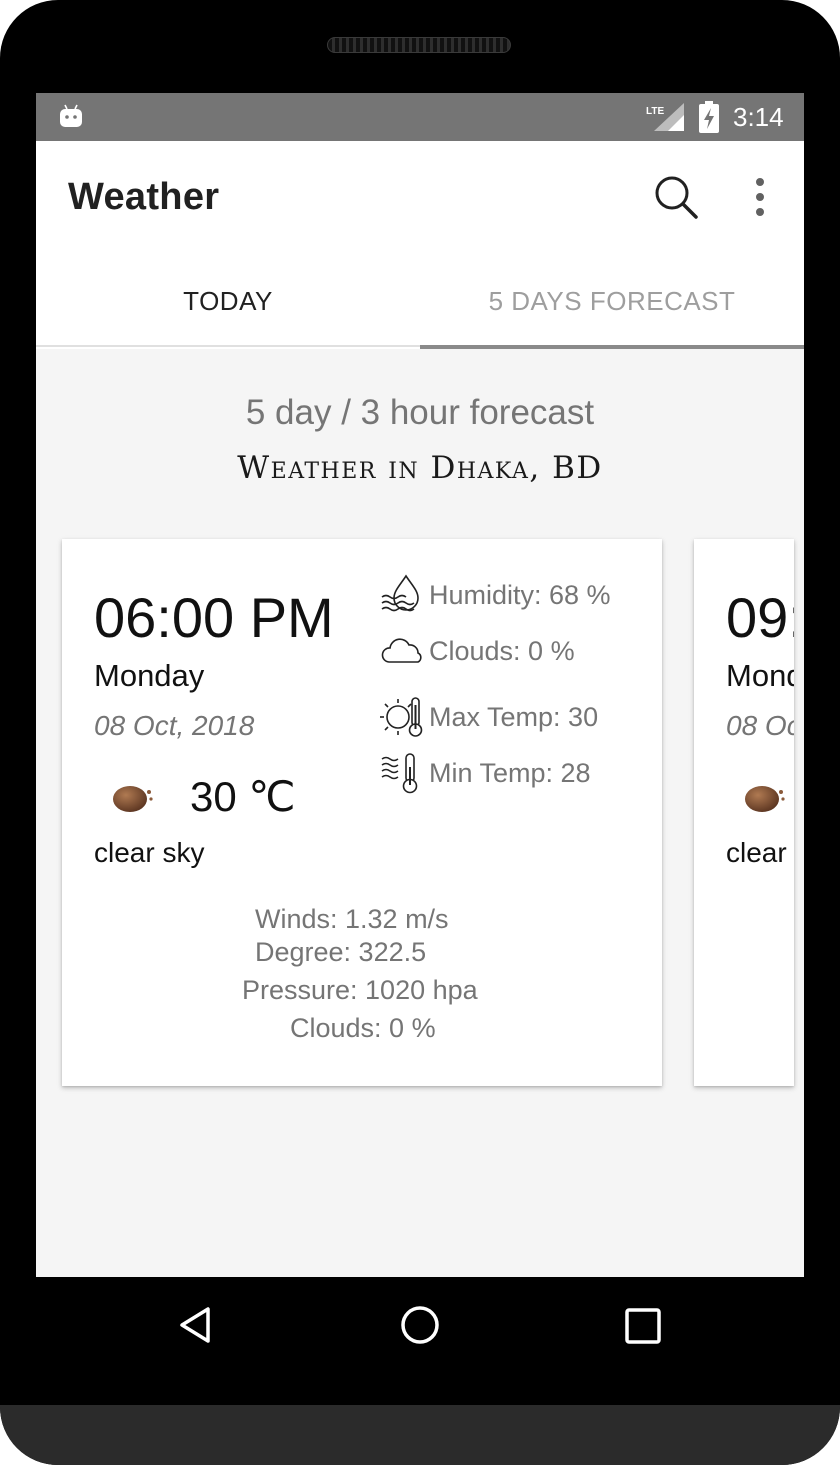 The width and height of the screenshot is (840, 1465). What do you see at coordinates (760, 675) in the screenshot?
I see `forecast-day: Mond` at bounding box center [760, 675].